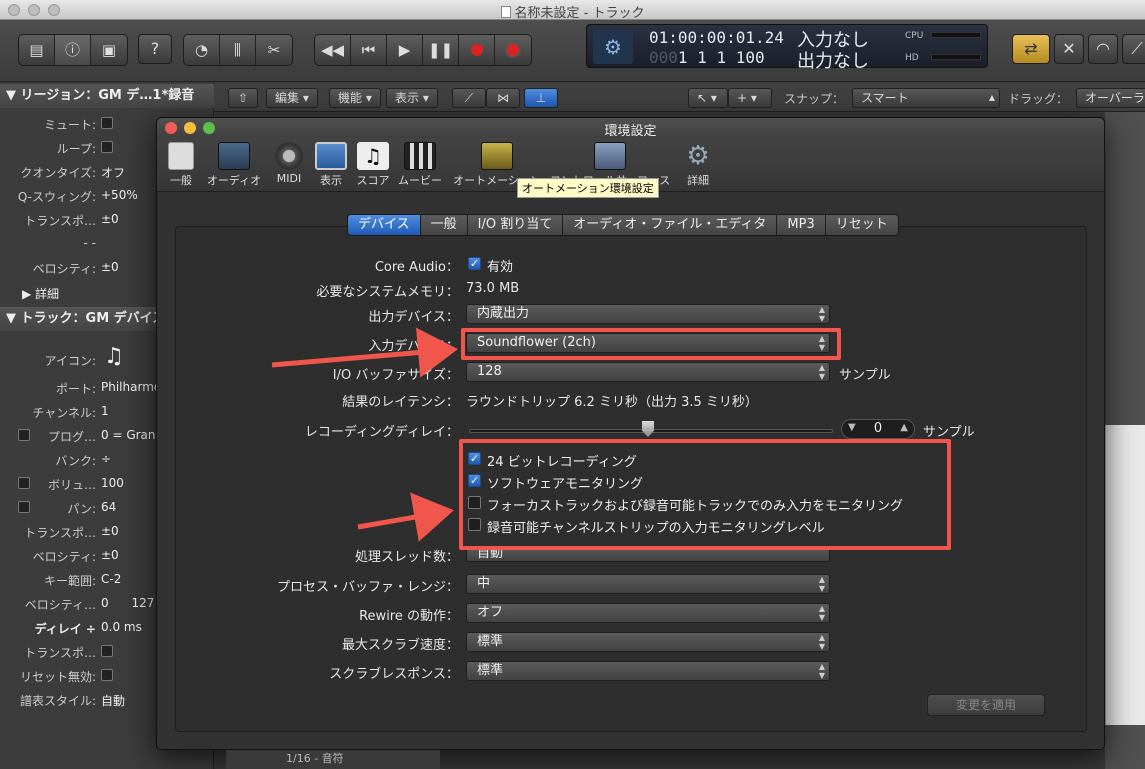 The height and width of the screenshot is (769, 1145). What do you see at coordinates (364, 434) in the screenshot?
I see `annotation-arrows` at bounding box center [364, 434].